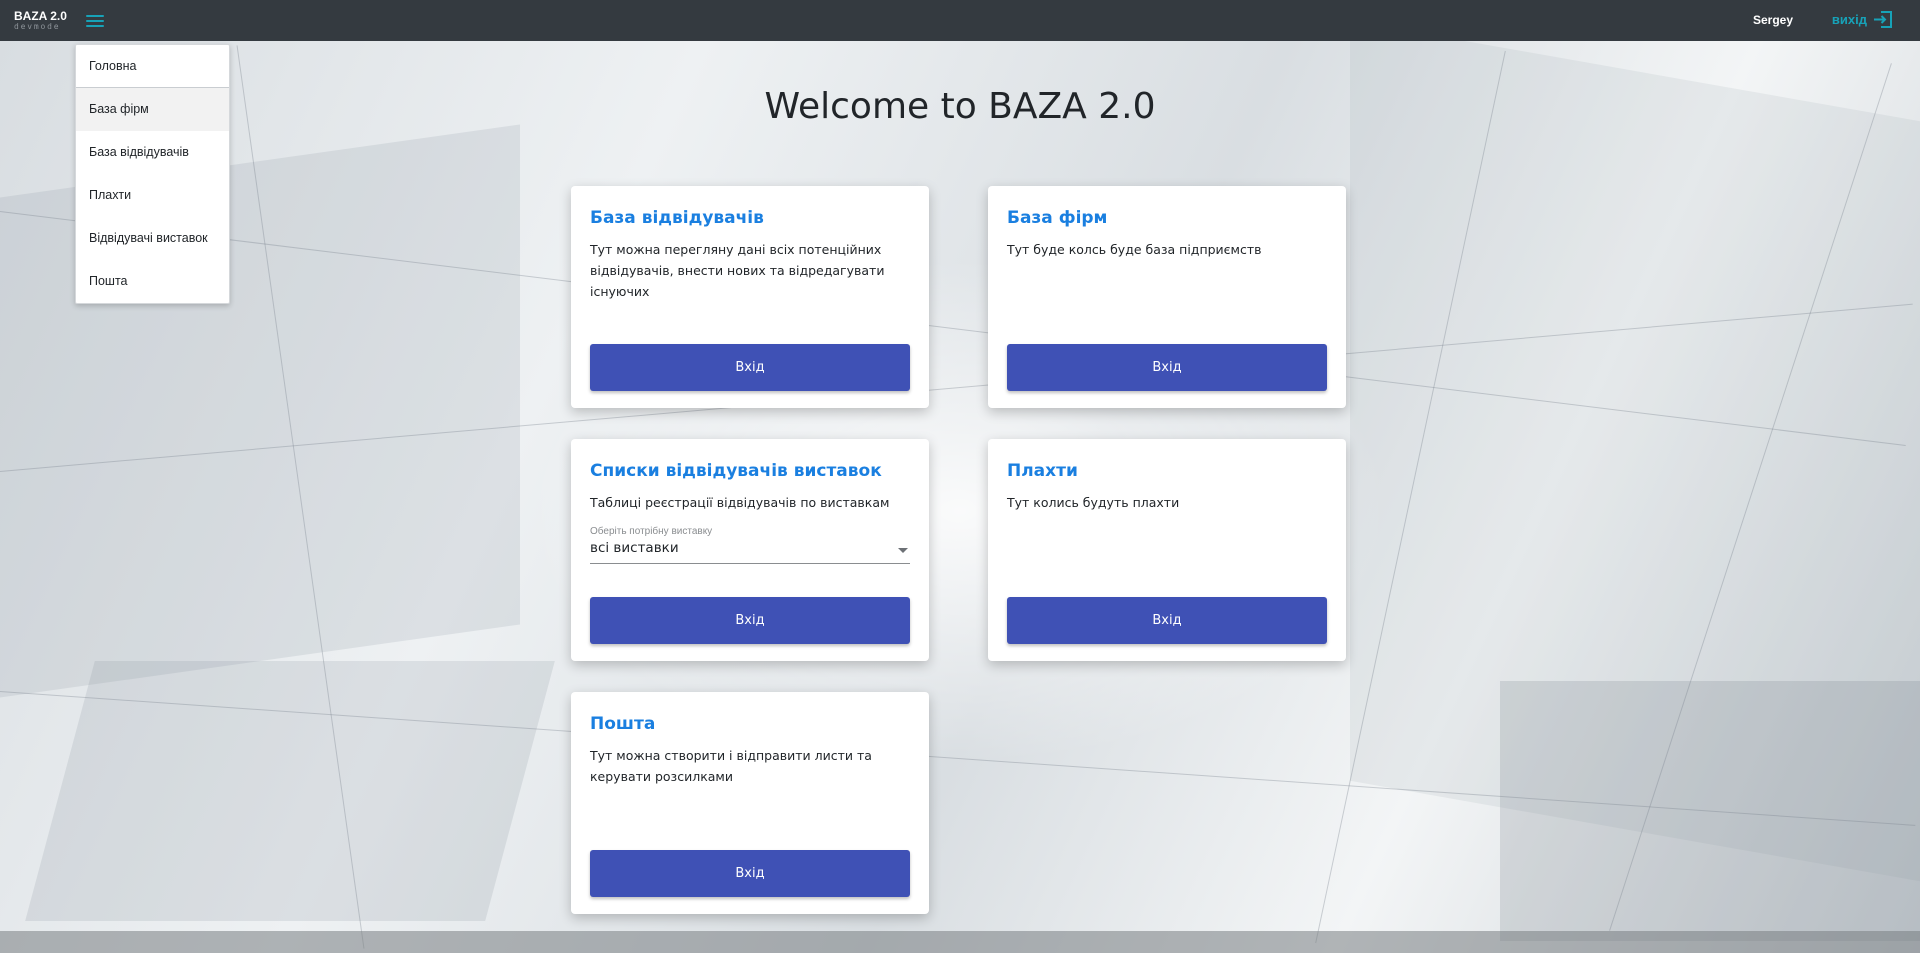  What do you see at coordinates (1093, 502) in the screenshot?
I see `card-text: Тут колись будуть плахти` at bounding box center [1093, 502].